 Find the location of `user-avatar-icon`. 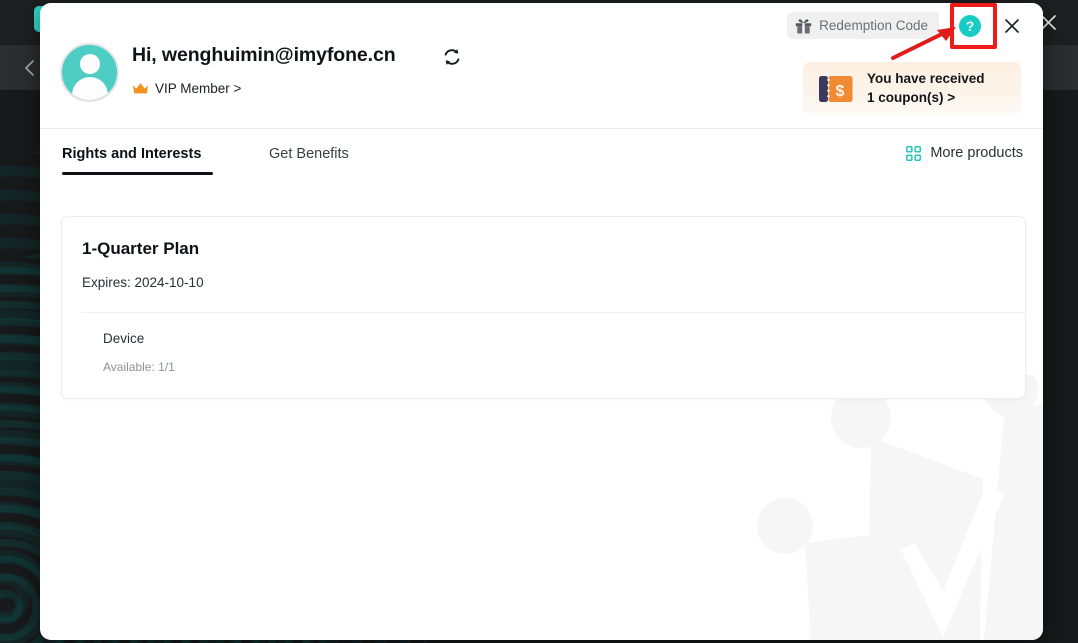

user-avatar-icon is located at coordinates (89, 72).